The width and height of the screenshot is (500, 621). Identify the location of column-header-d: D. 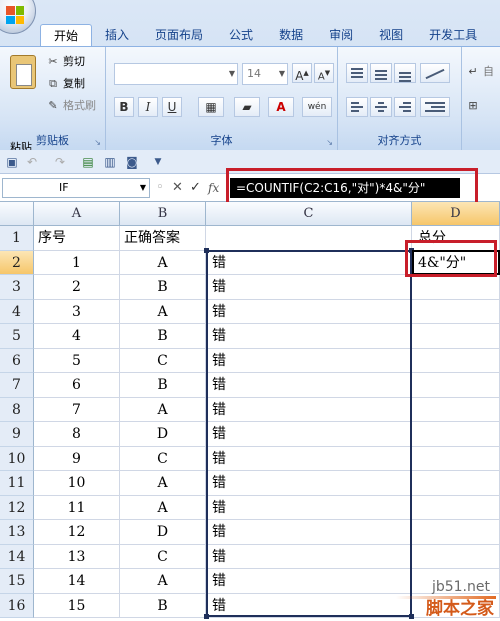
(456, 214).